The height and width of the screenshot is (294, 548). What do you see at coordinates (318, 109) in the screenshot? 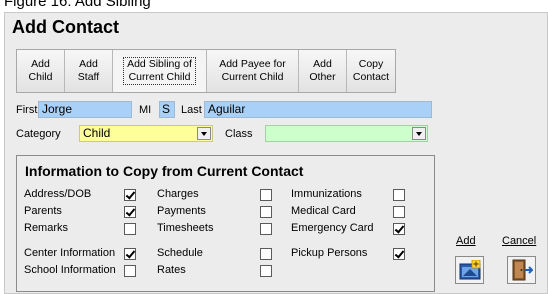
I see `last-name-field: Aguilar` at bounding box center [318, 109].